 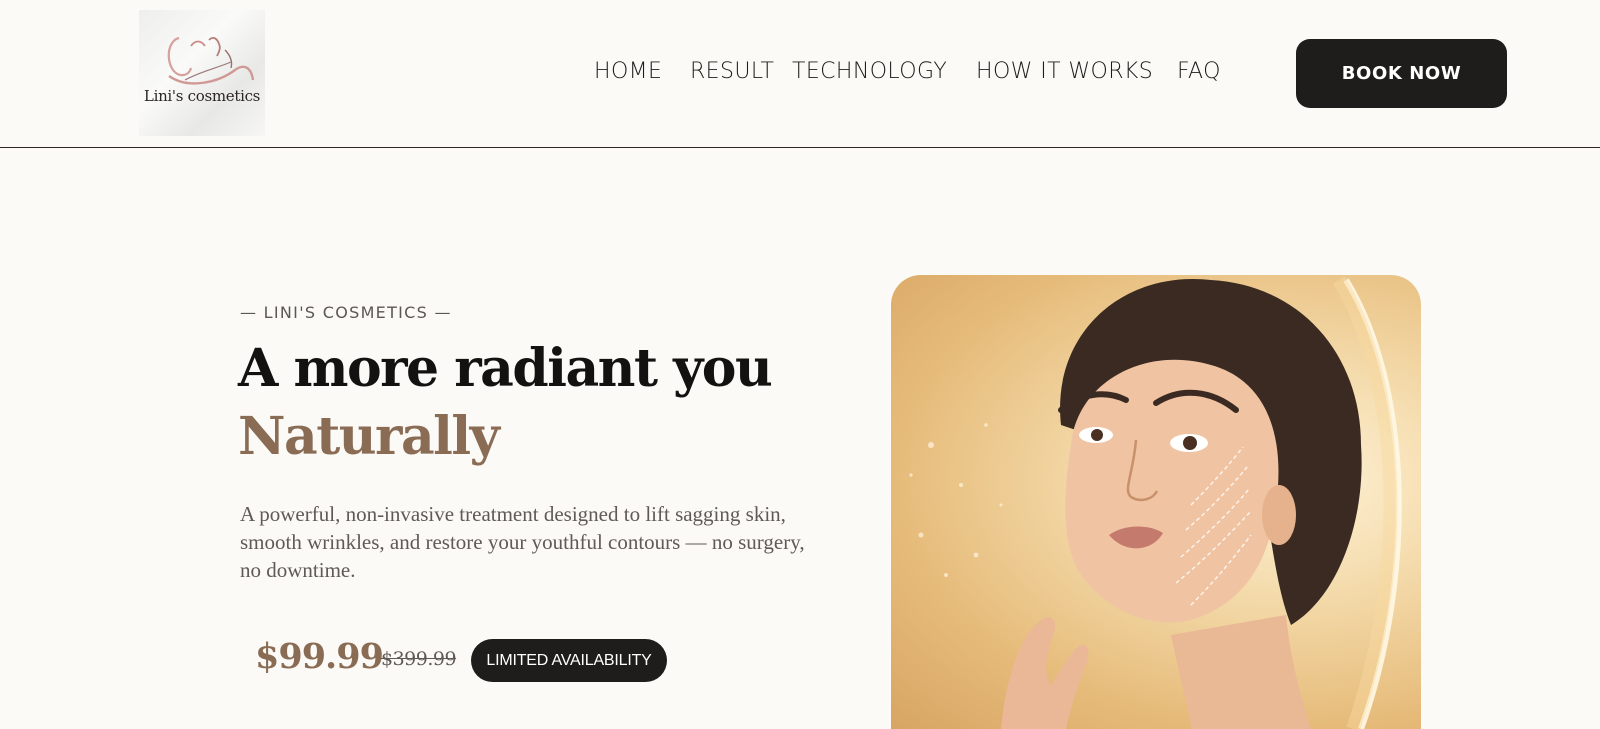 What do you see at coordinates (628, 71) in the screenshot?
I see `nav-item-home: HOME` at bounding box center [628, 71].